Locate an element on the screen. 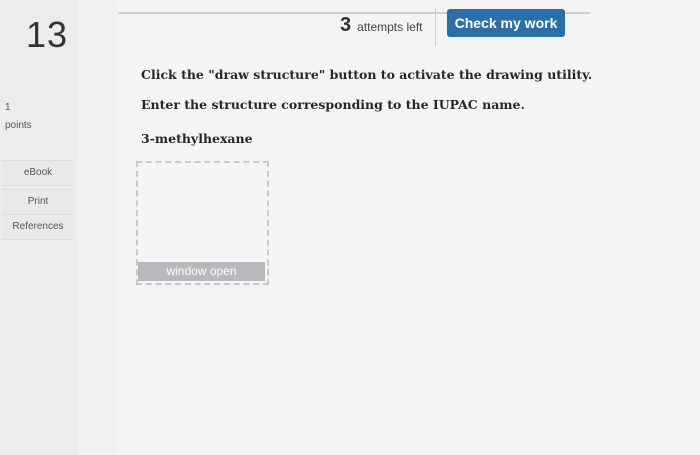 The height and width of the screenshot is (455, 700). question-number: 13 is located at coordinates (47, 34).